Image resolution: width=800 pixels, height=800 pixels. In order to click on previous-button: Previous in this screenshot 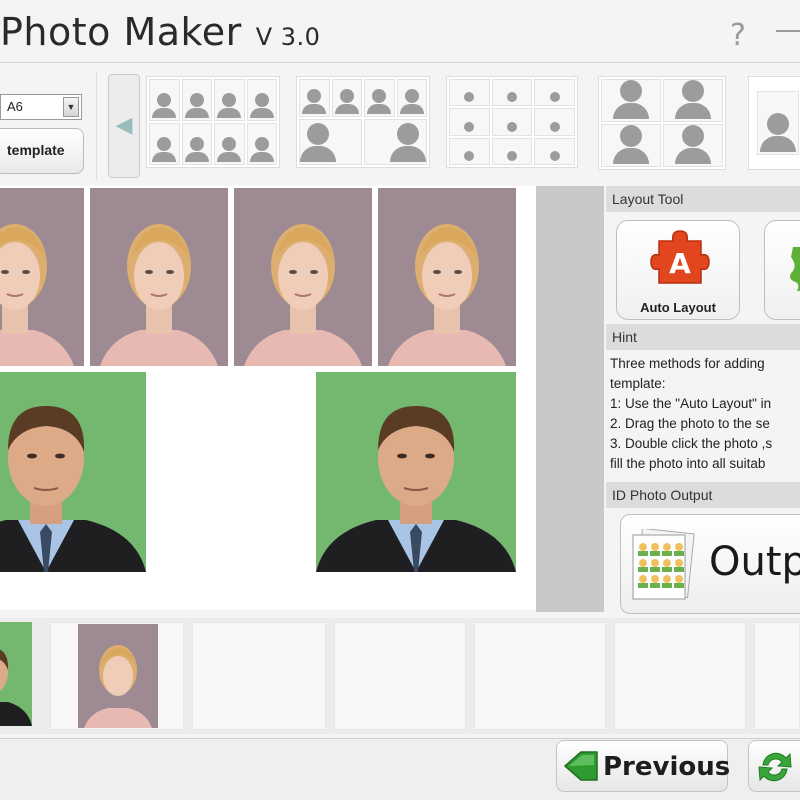, I will do `click(643, 766)`.